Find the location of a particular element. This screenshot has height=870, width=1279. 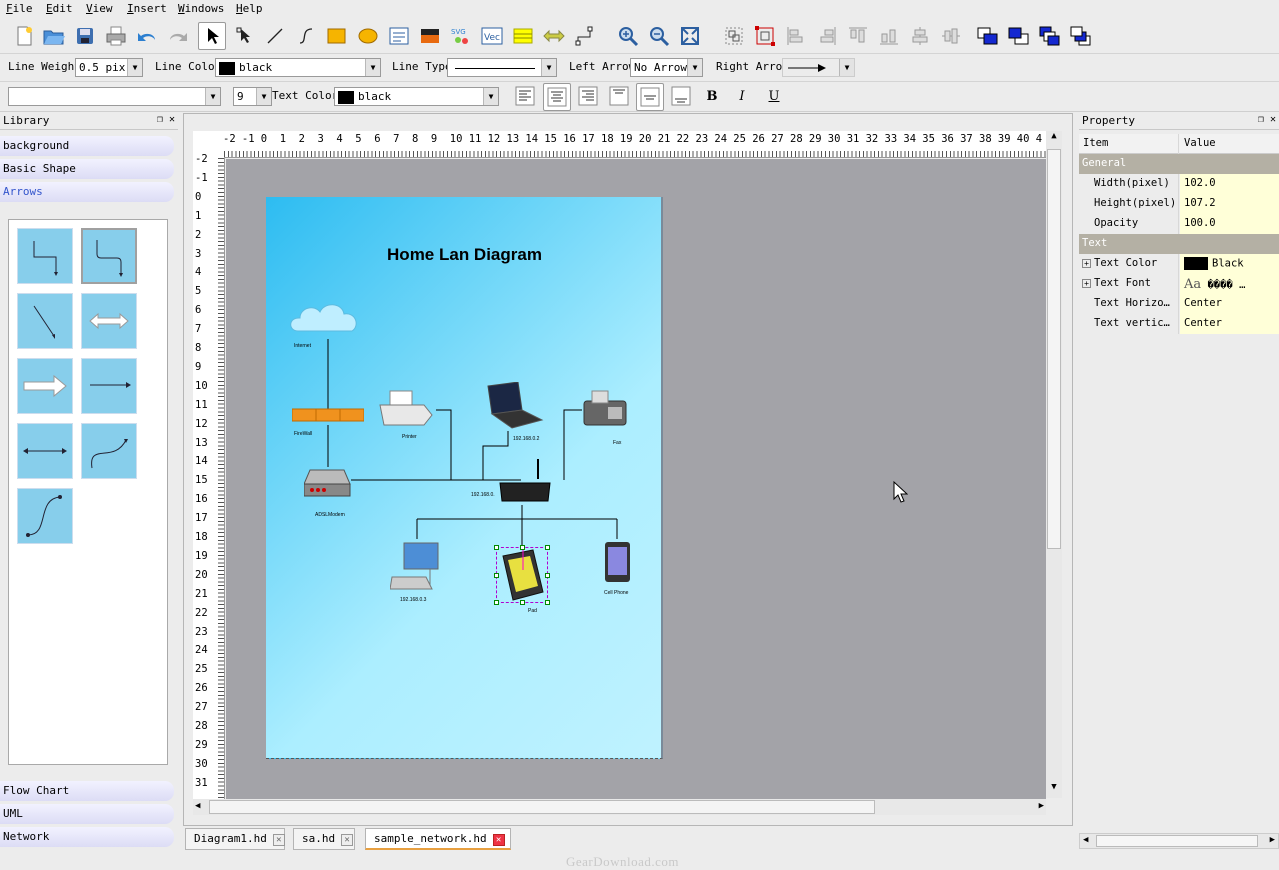

laptop-icon is located at coordinates (514, 408).